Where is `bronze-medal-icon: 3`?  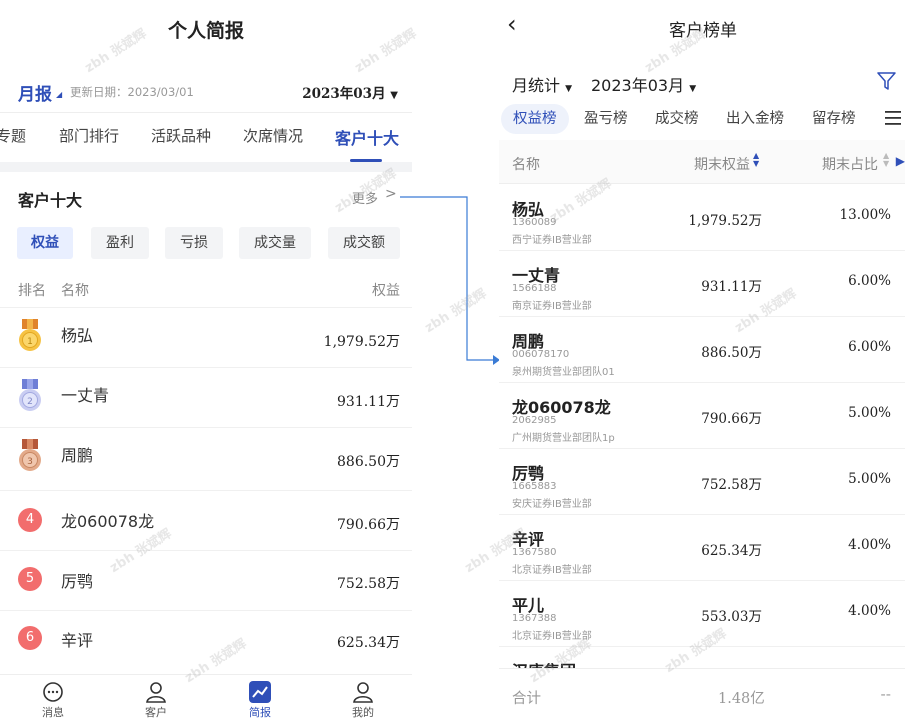
bronze-medal-icon: 3 is located at coordinates (30, 455).